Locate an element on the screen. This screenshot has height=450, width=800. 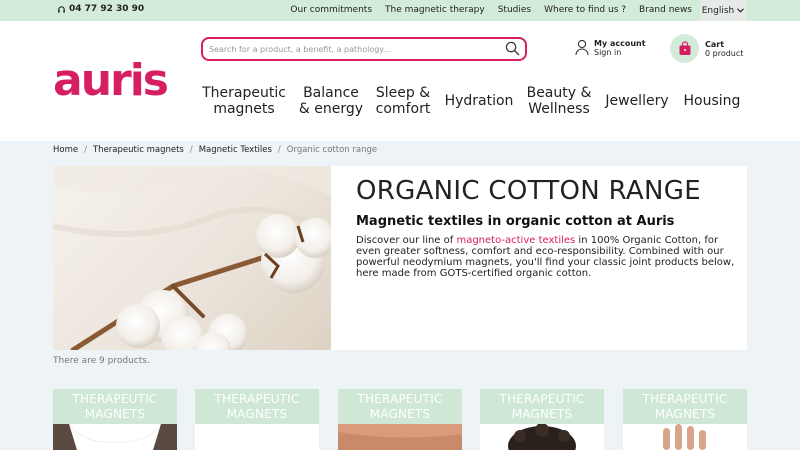
user-icon is located at coordinates (582, 47).